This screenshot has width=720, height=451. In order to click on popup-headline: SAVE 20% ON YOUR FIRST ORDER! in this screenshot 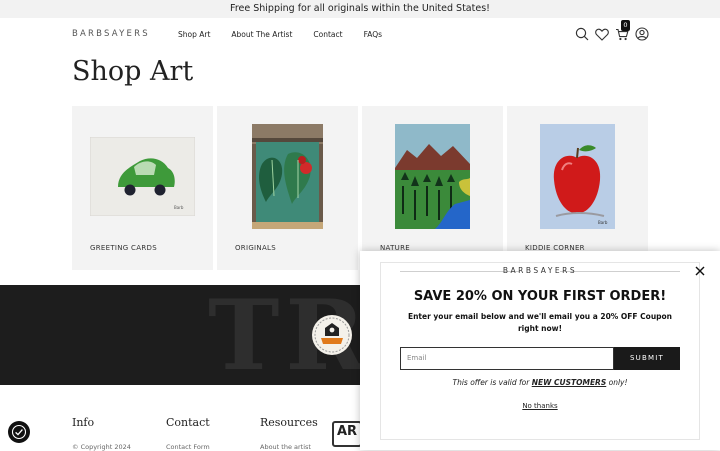, I will do `click(540, 296)`.